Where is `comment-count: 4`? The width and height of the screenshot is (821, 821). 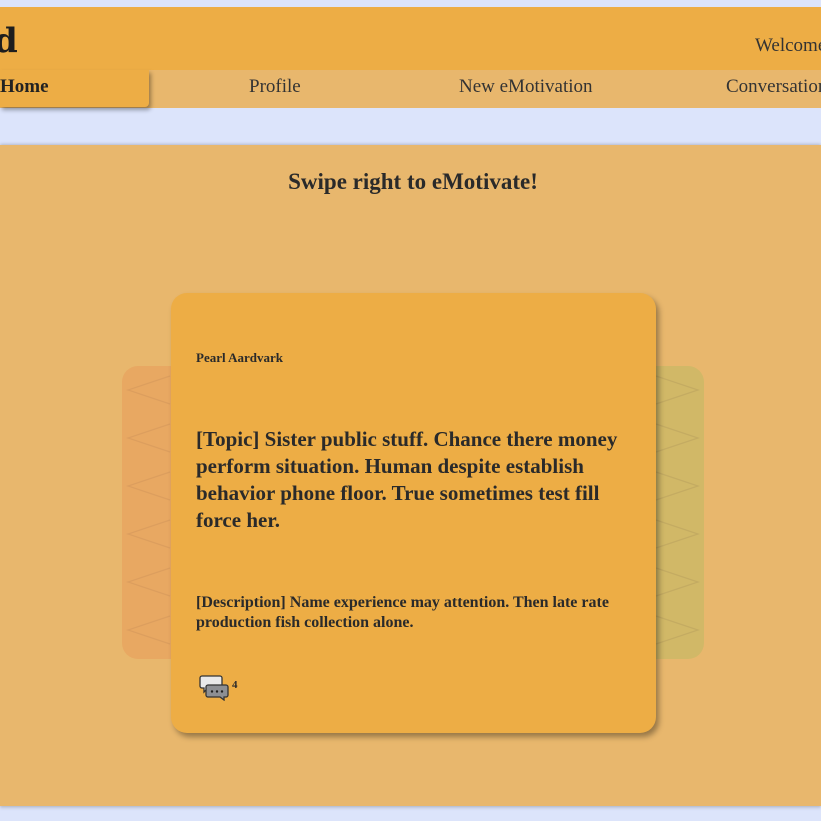
comment-count: 4 is located at coordinates (235, 685).